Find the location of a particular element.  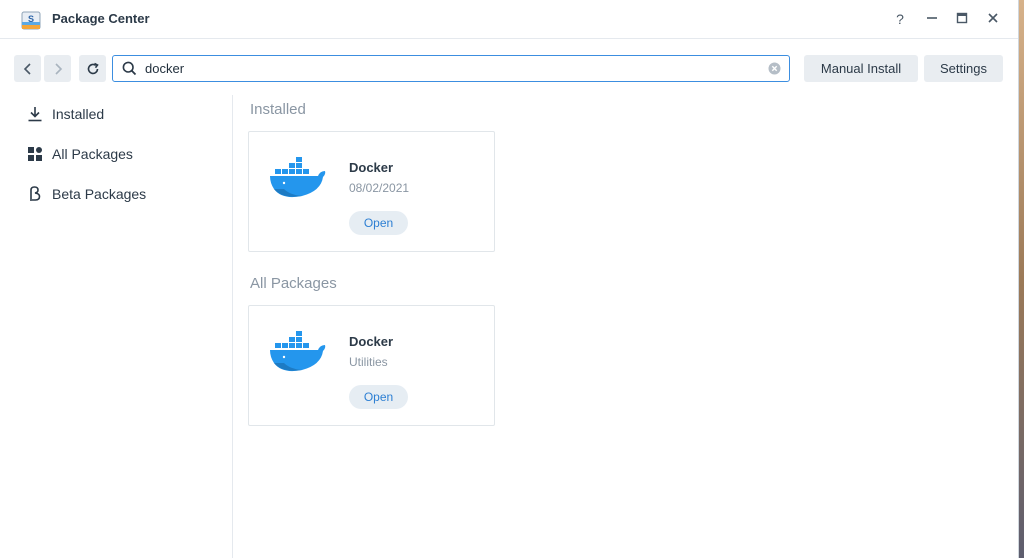

manual-install-button: Manual Install is located at coordinates (861, 68).